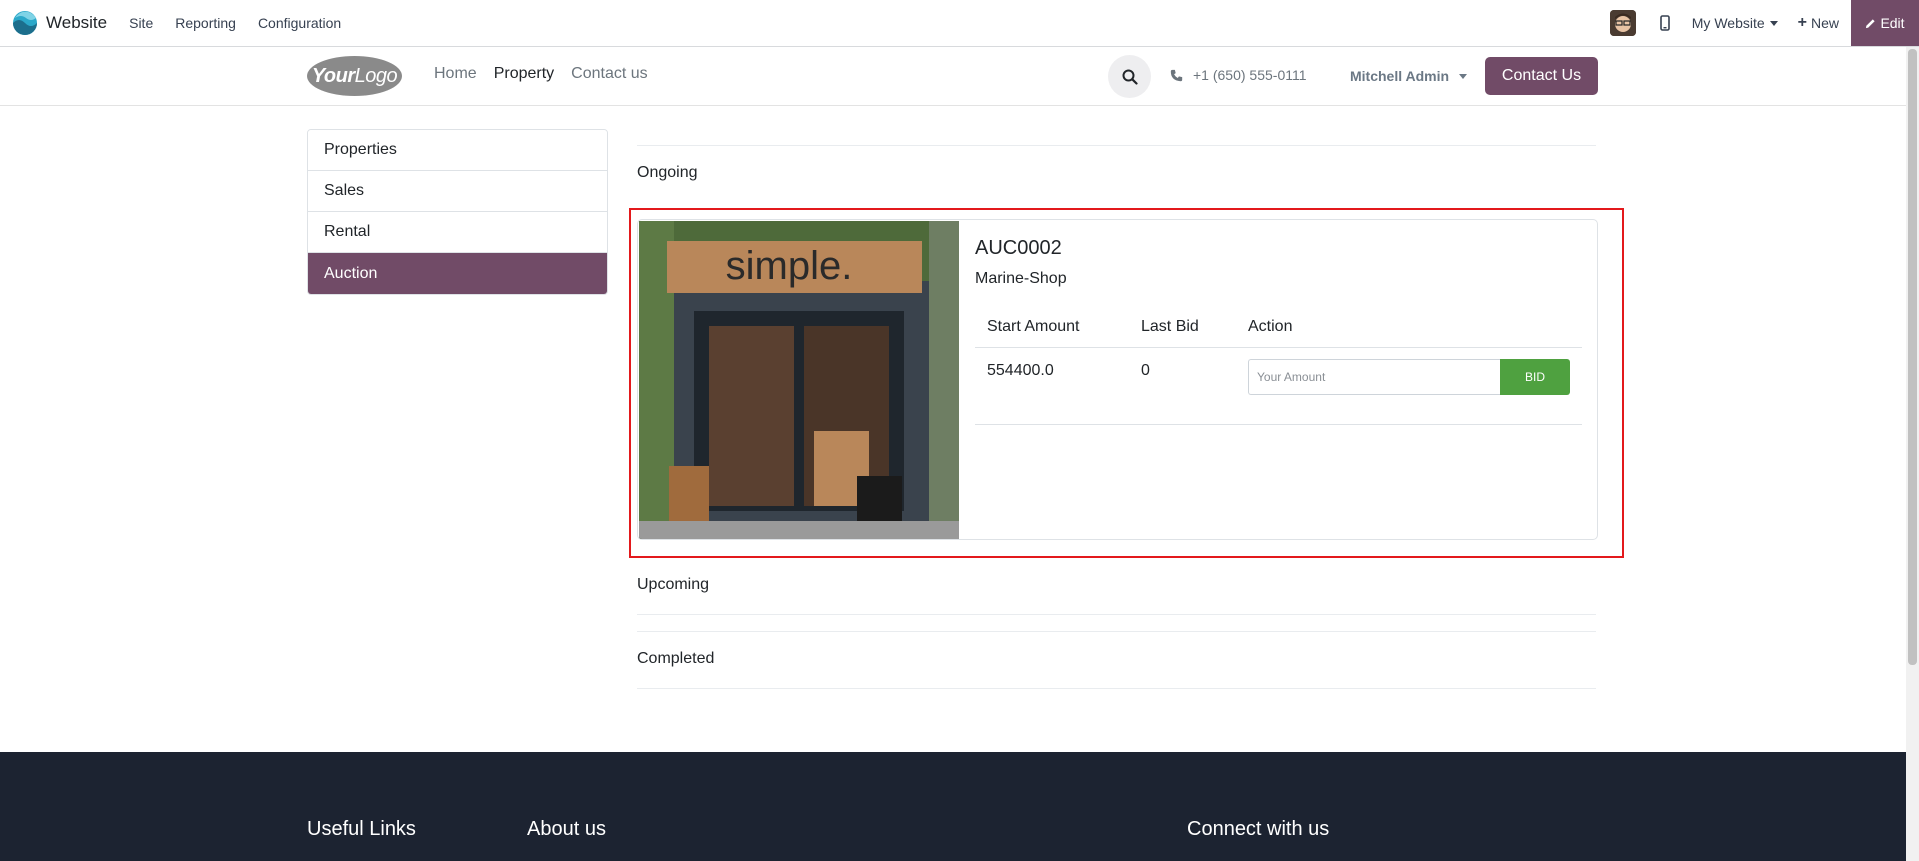 The width and height of the screenshot is (1919, 861). Describe the element at coordinates (77, 22) in the screenshot. I see `app-name: Website` at that location.